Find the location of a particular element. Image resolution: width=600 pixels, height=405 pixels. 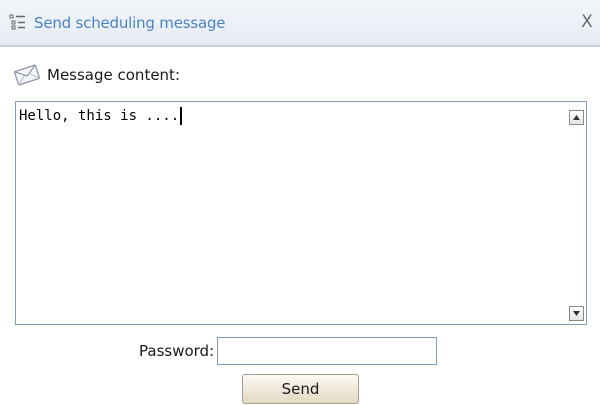

arrow-down-icon is located at coordinates (576, 313).